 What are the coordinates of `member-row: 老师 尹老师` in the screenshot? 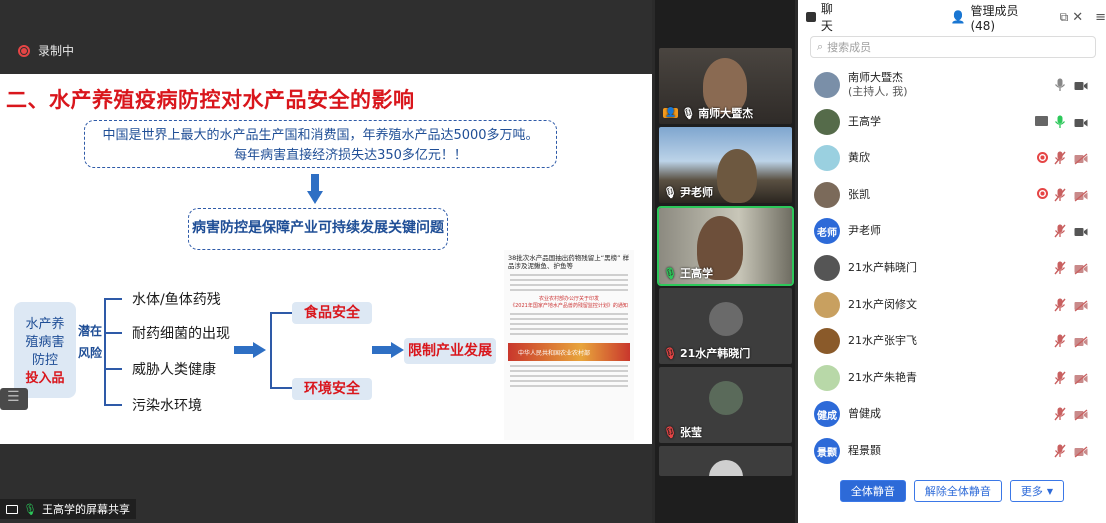 It's located at (956, 231).